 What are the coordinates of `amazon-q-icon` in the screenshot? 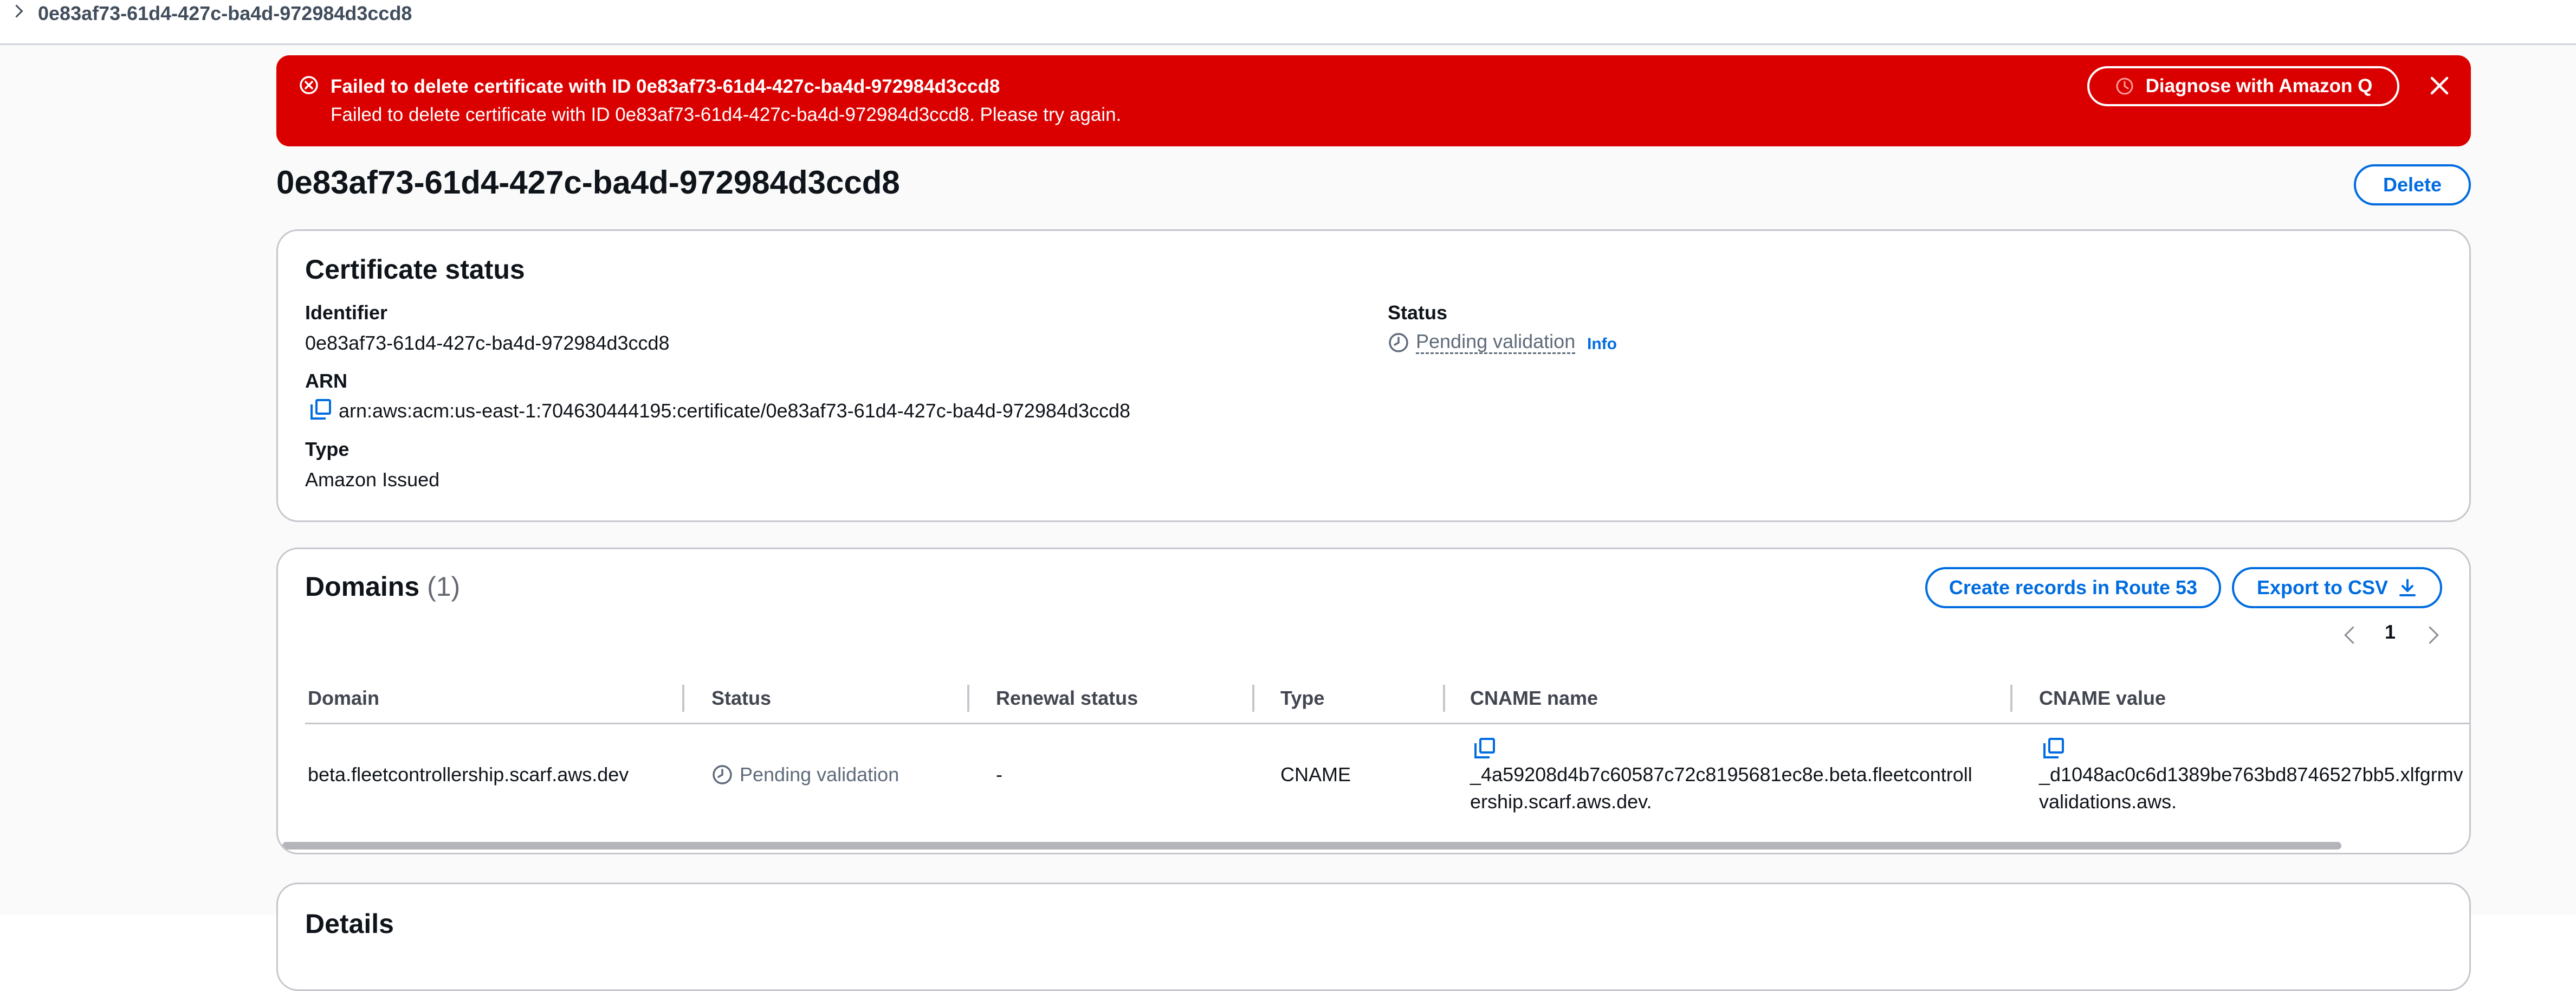 It's located at (2124, 87).